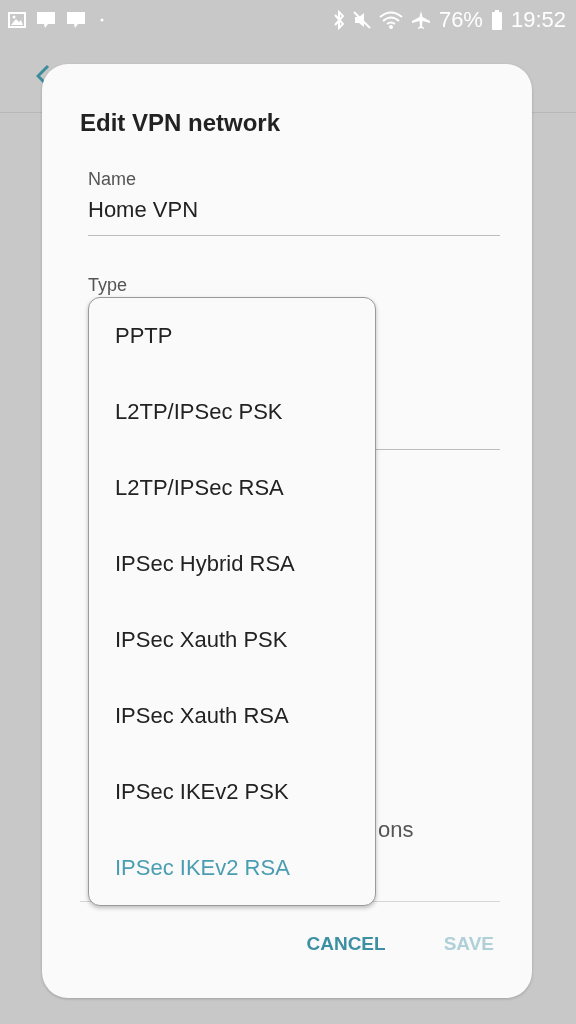 The image size is (576, 1024). I want to click on field-label: Name, so click(112, 179).